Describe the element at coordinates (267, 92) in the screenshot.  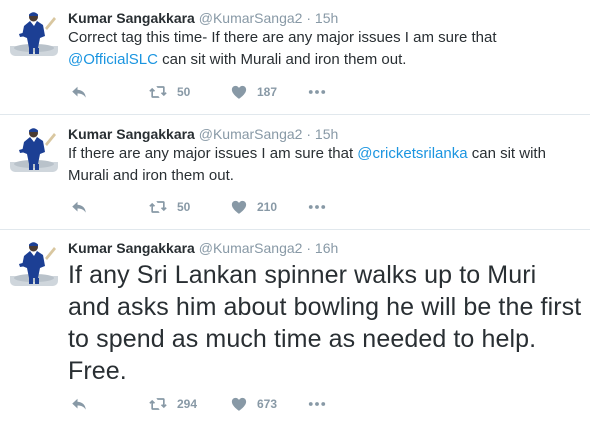
I see `like-count: 187` at that location.